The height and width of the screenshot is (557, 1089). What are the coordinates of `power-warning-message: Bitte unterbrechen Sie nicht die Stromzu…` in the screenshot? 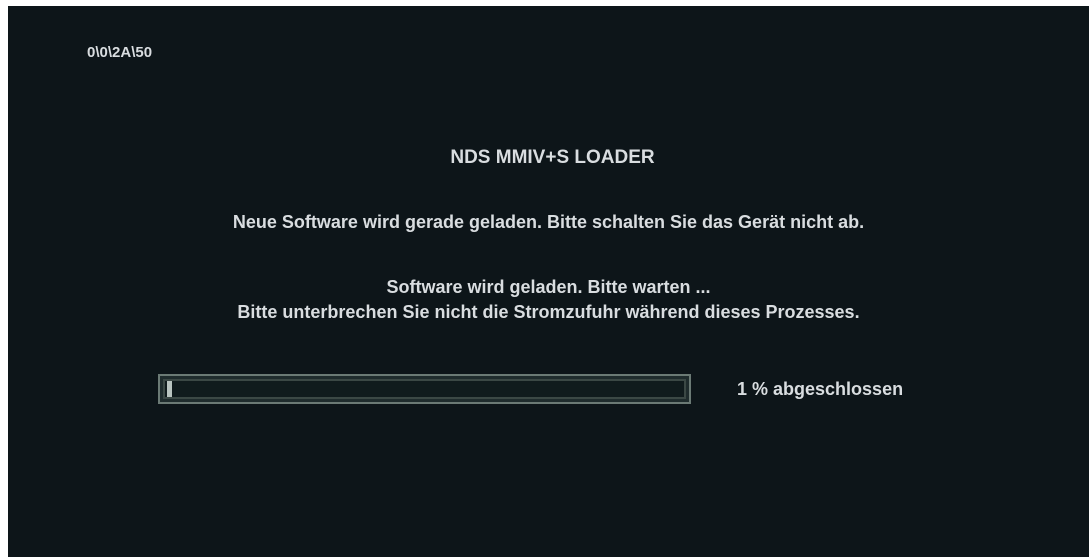 It's located at (548, 312).